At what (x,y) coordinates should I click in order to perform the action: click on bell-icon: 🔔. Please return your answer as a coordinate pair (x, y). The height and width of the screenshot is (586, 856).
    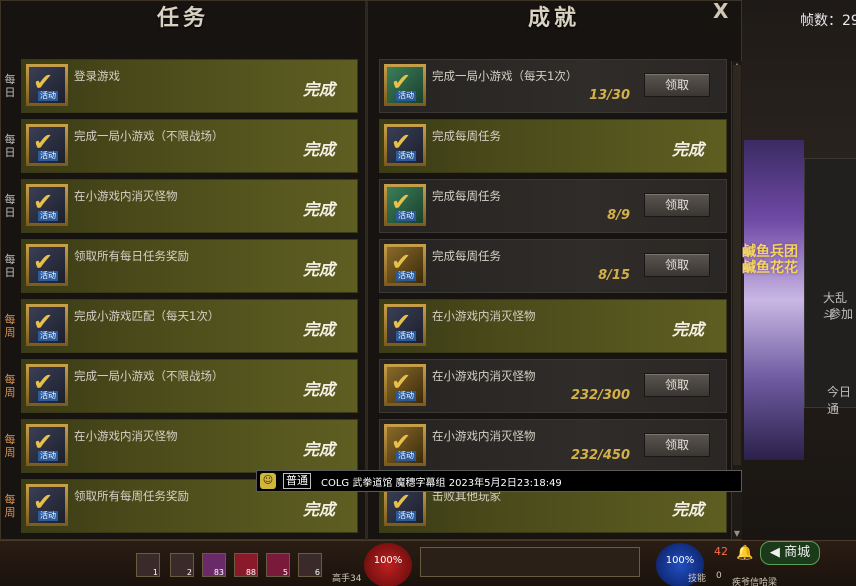
    Looking at the image, I should click on (744, 553).